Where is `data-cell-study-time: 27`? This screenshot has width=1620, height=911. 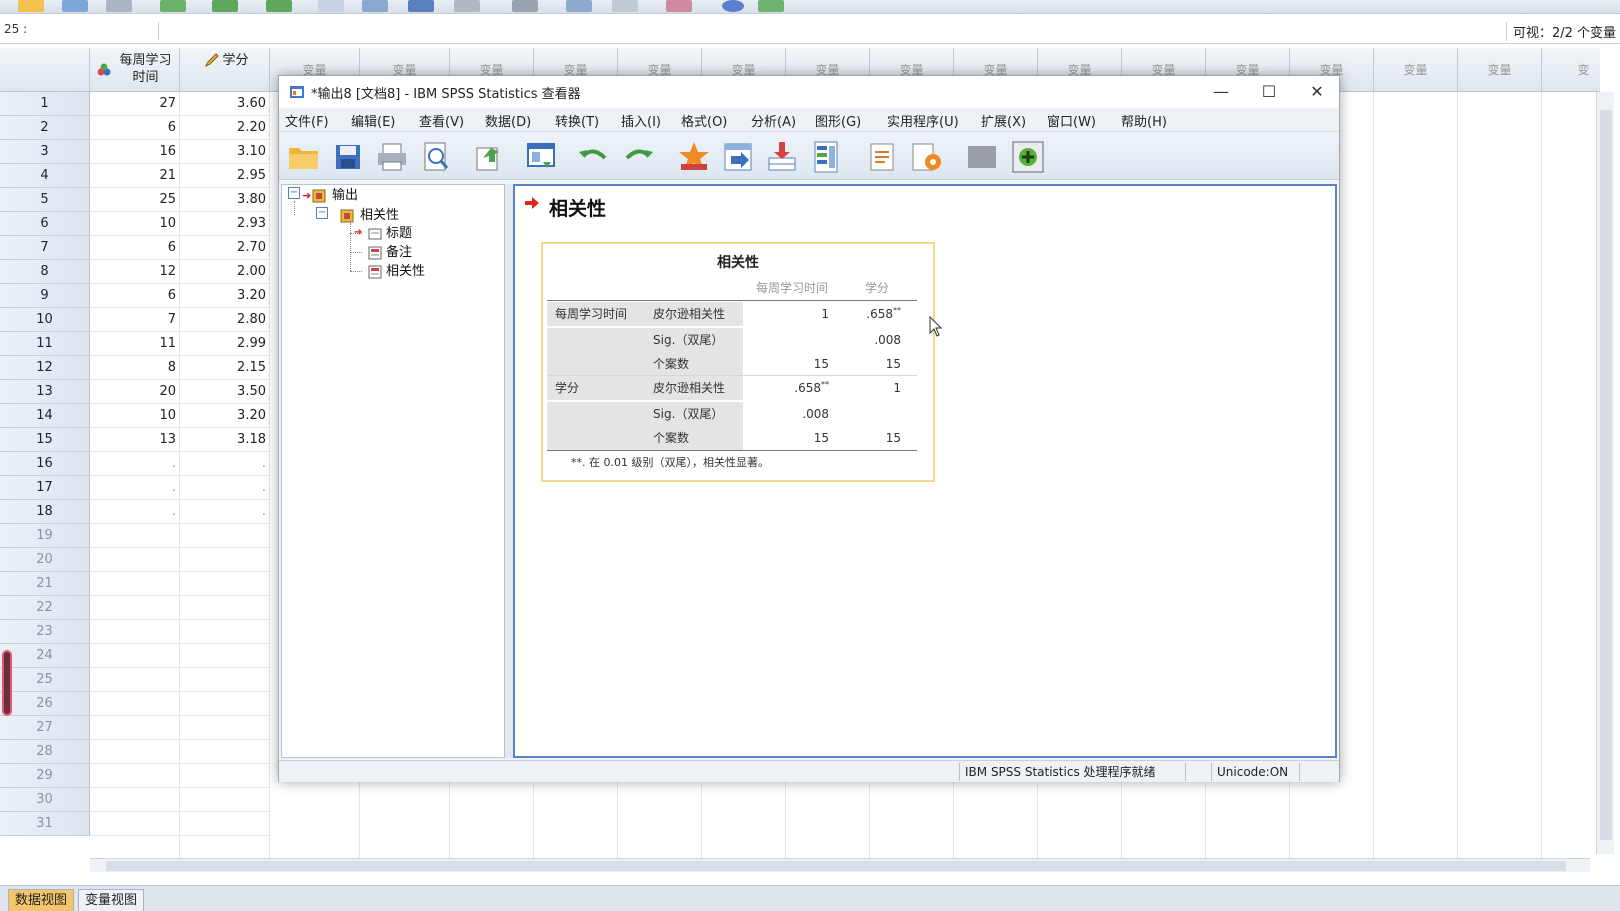
data-cell-study-time: 27 is located at coordinates (135, 104).